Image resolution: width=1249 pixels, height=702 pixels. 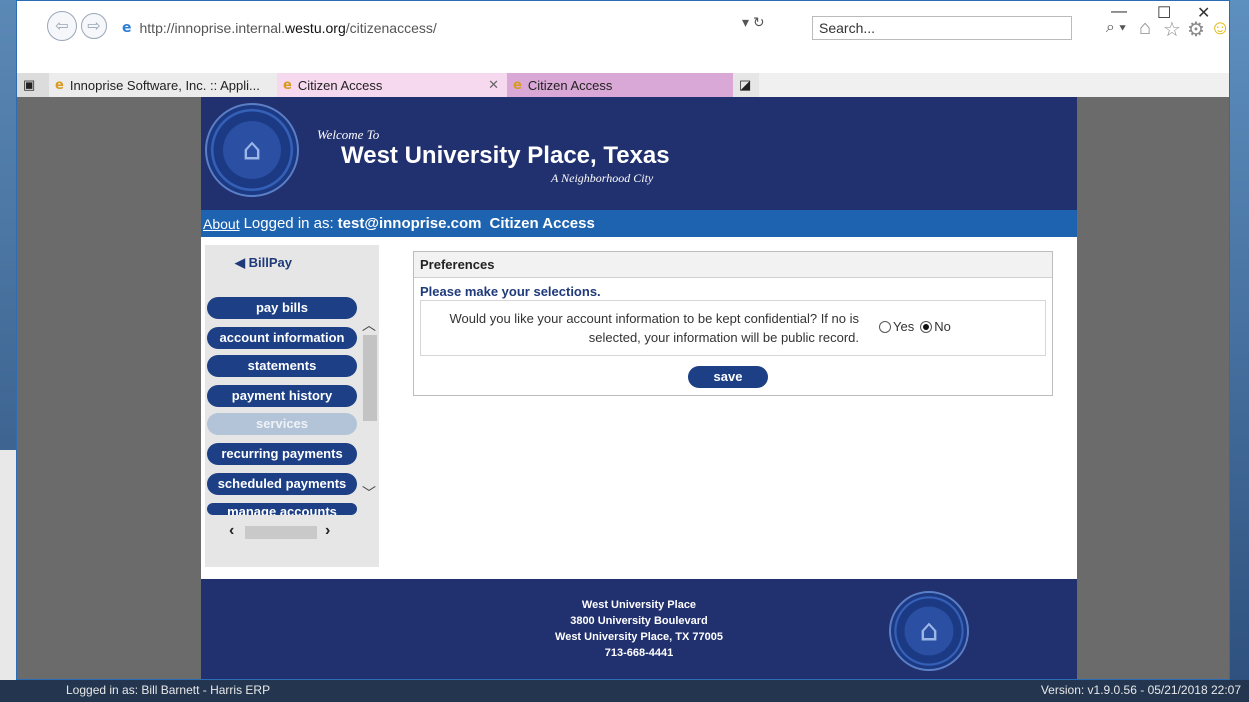 What do you see at coordinates (493, 85) in the screenshot?
I see `close-tab-icon: ✕` at bounding box center [493, 85].